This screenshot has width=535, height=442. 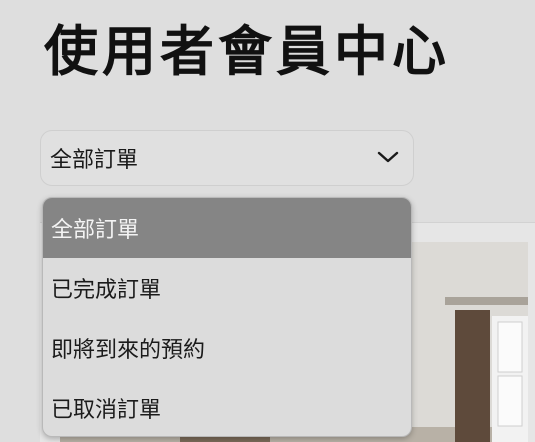 What do you see at coordinates (227, 158) in the screenshot?
I see `order-filter-select: 全部訂單` at bounding box center [227, 158].